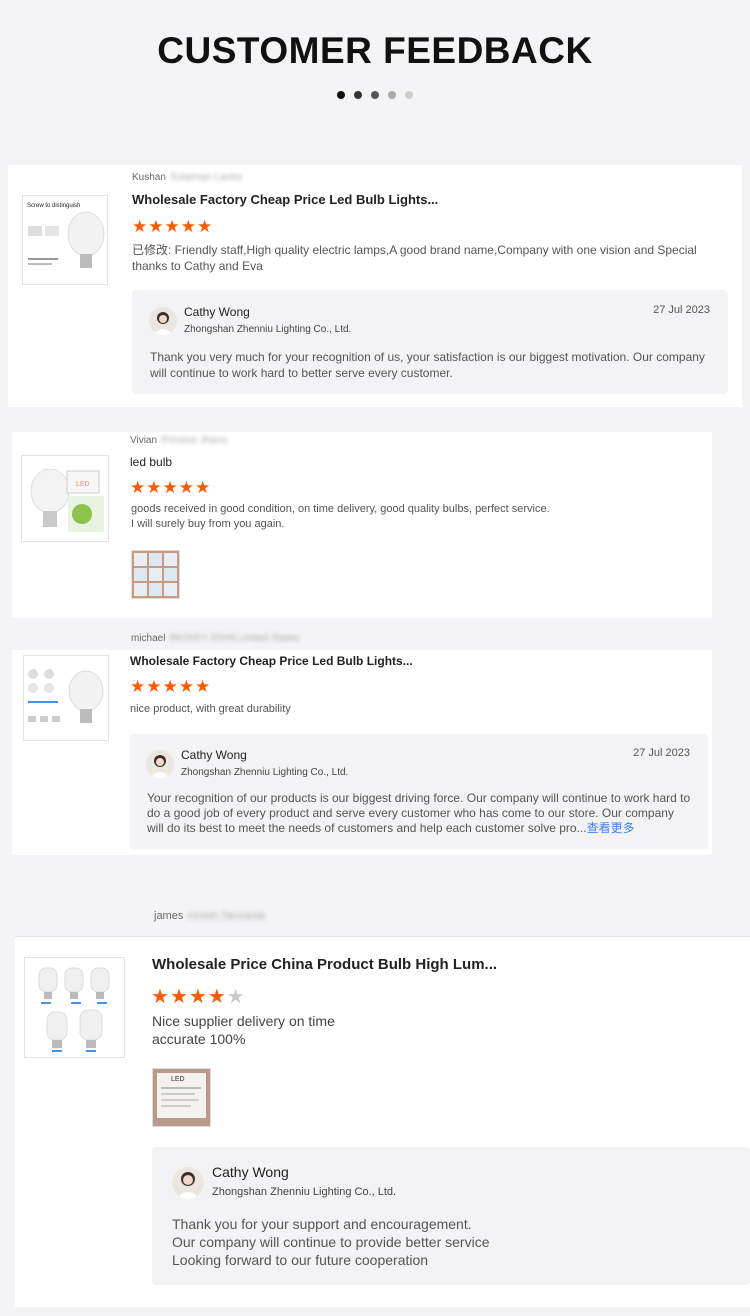 Image resolution: width=750 pixels, height=1316 pixels. What do you see at coordinates (181, 1097) in the screenshot?
I see `review-photo: LED` at bounding box center [181, 1097].